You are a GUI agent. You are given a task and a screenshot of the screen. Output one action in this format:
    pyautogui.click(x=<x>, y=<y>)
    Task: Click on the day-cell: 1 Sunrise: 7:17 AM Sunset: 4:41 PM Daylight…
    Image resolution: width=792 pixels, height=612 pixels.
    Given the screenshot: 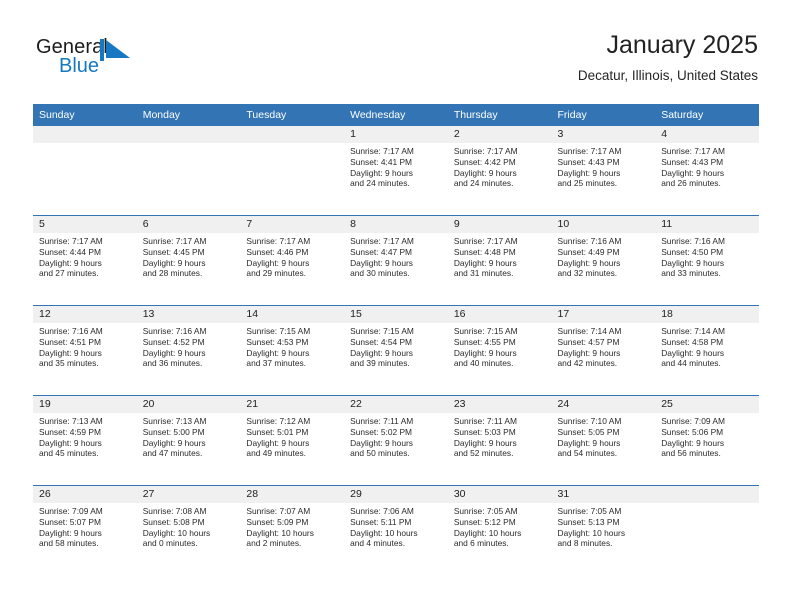 What is the action you would take?
    pyautogui.click(x=396, y=170)
    